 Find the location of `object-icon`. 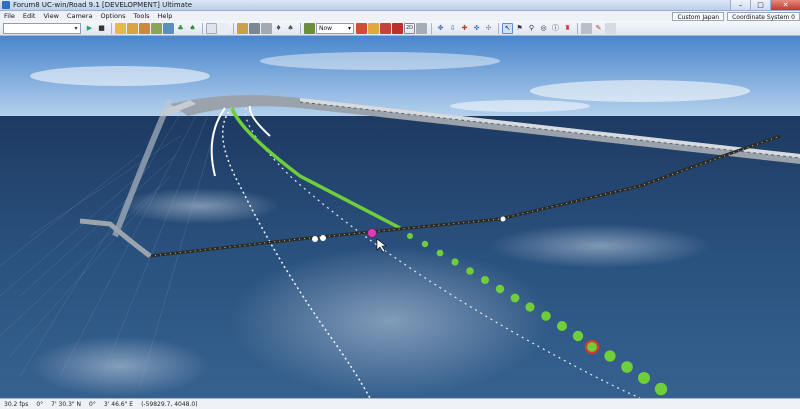

object-icon is located at coordinates (266, 28).